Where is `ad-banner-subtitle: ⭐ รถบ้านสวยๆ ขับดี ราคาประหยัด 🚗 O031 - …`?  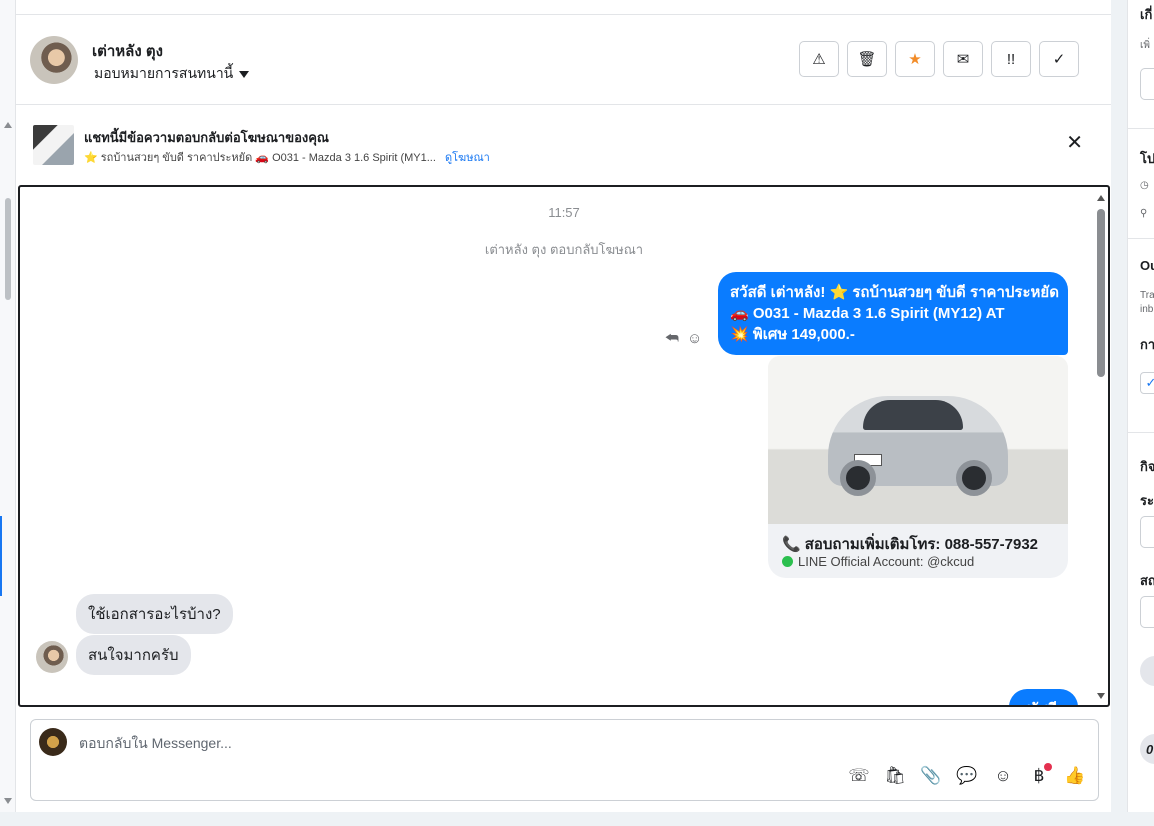 ad-banner-subtitle: ⭐ รถบ้านสวยๆ ขับดี ราคาประหยัด 🚗 O031 - … is located at coordinates (287, 157).